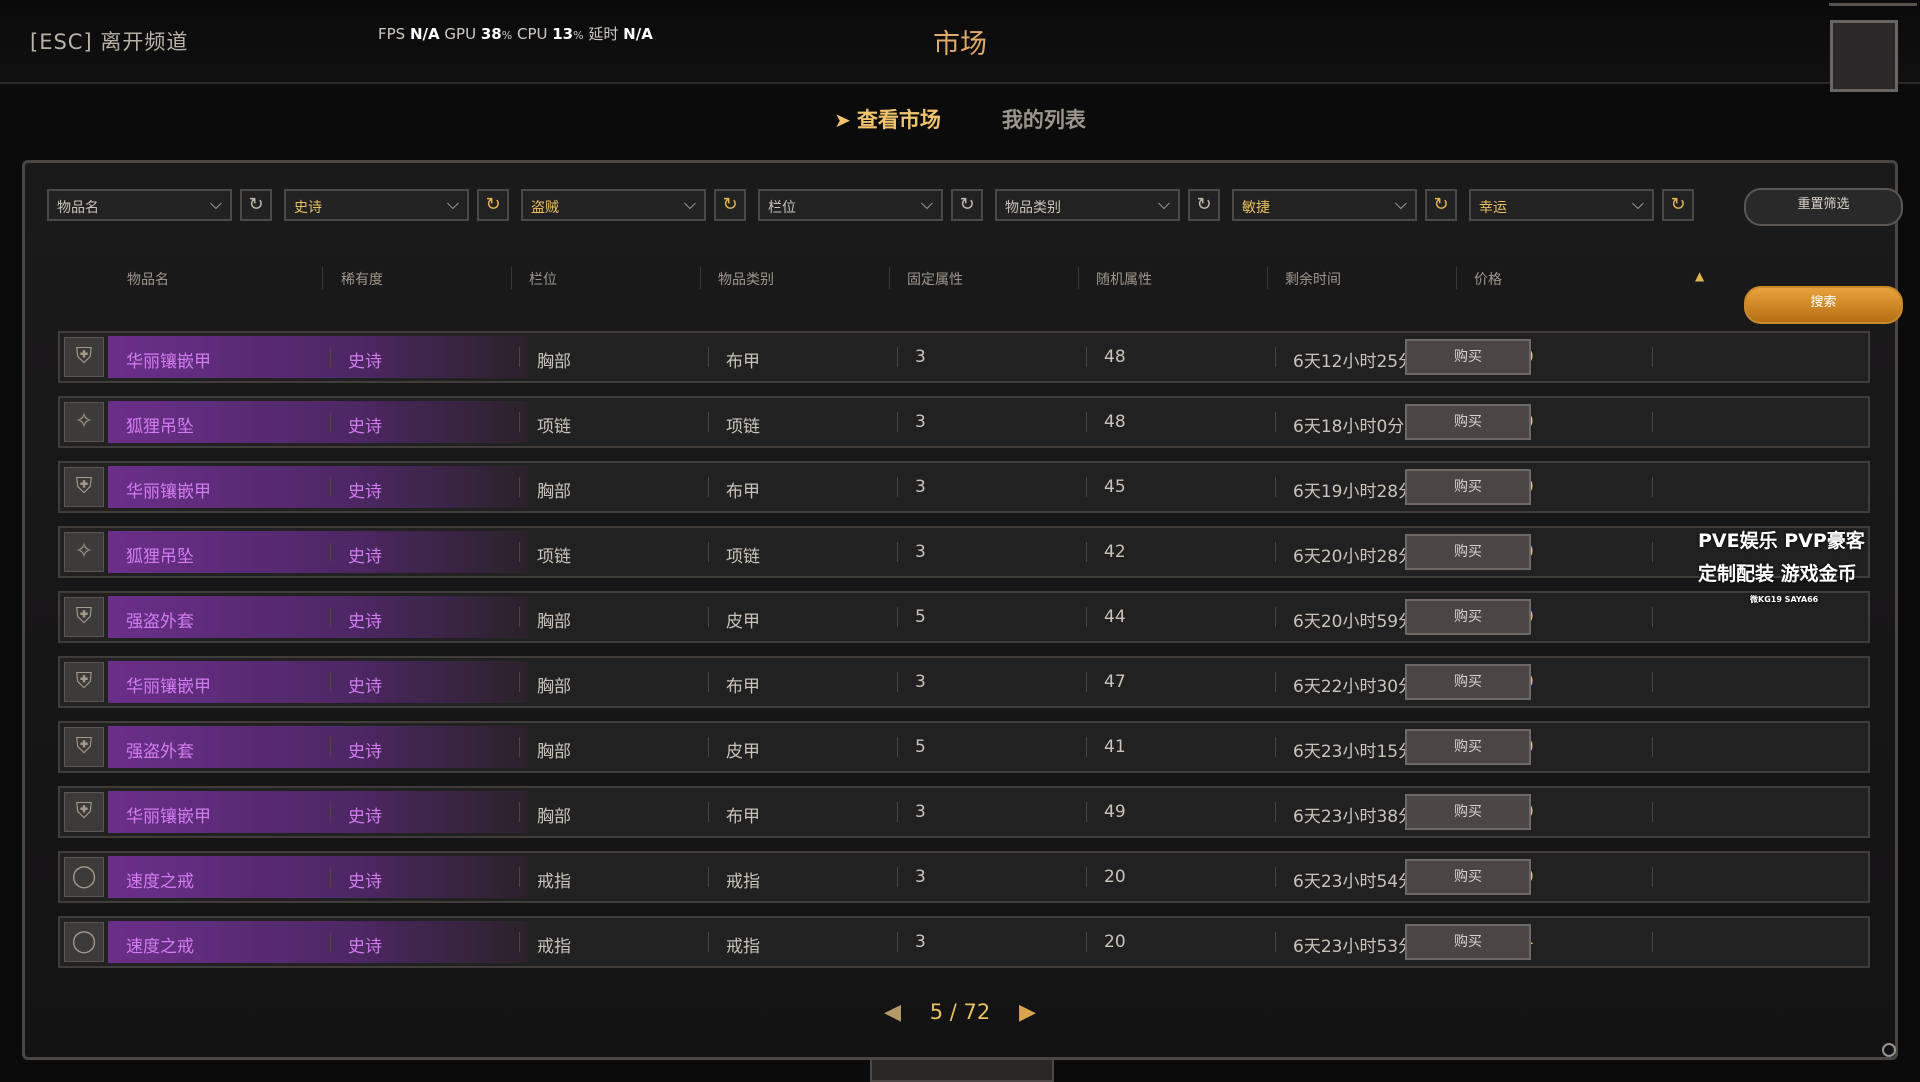 The height and width of the screenshot is (1082, 1920). Describe the element at coordinates (1488, 279) in the screenshot. I see `column-header: 价格` at that location.